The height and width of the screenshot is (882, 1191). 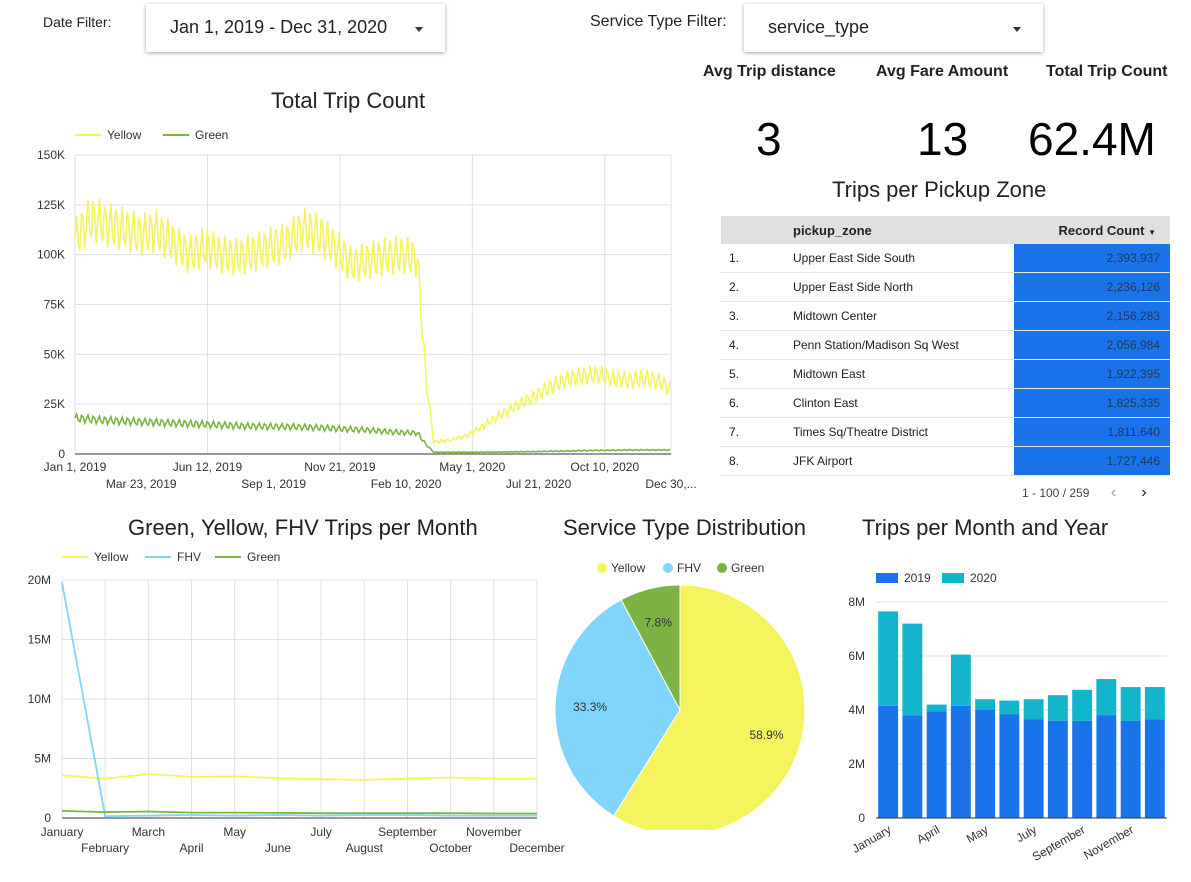 I want to click on y-tick-label: 8M, so click(x=856, y=602).